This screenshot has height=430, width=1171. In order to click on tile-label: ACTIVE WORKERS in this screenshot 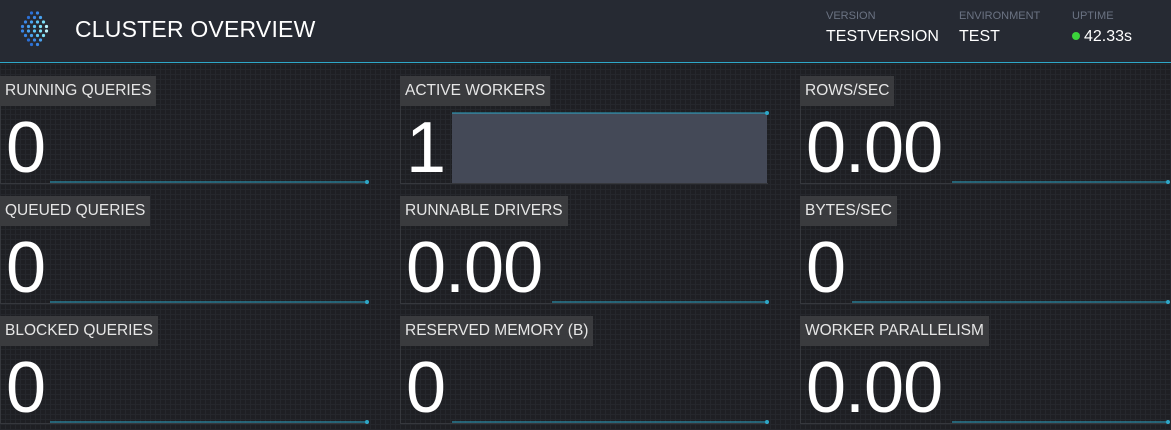, I will do `click(475, 91)`.